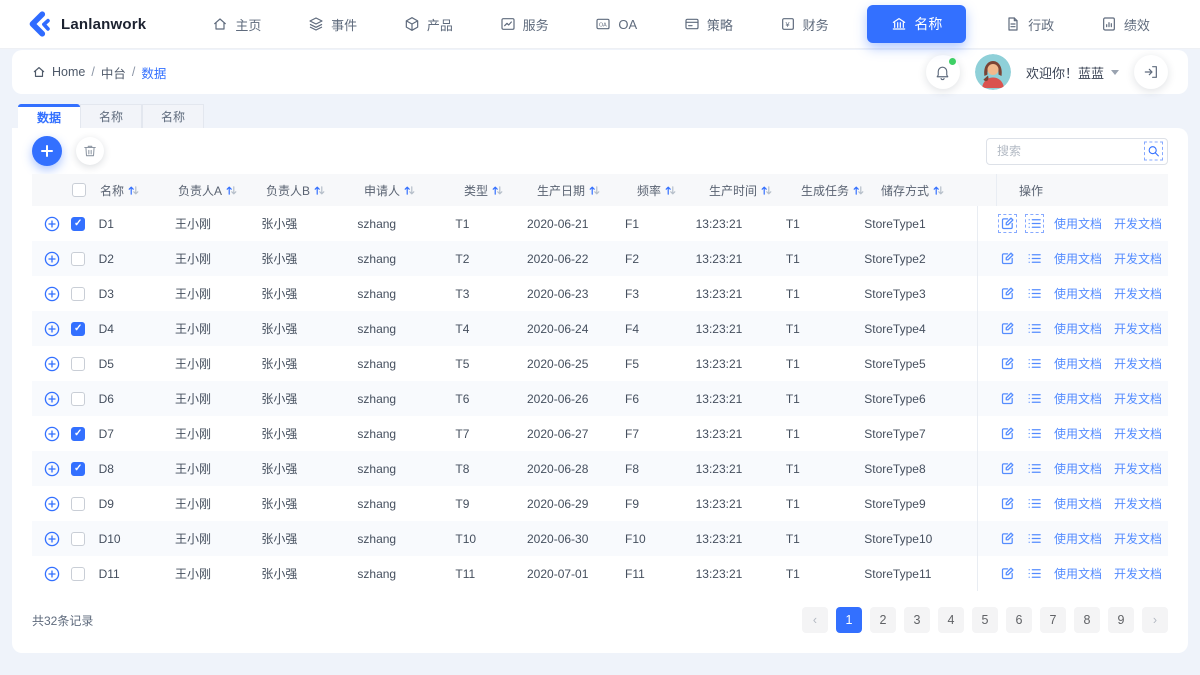 This screenshot has width=1200, height=675. I want to click on breadcrumb-section: 中台, so click(113, 72).